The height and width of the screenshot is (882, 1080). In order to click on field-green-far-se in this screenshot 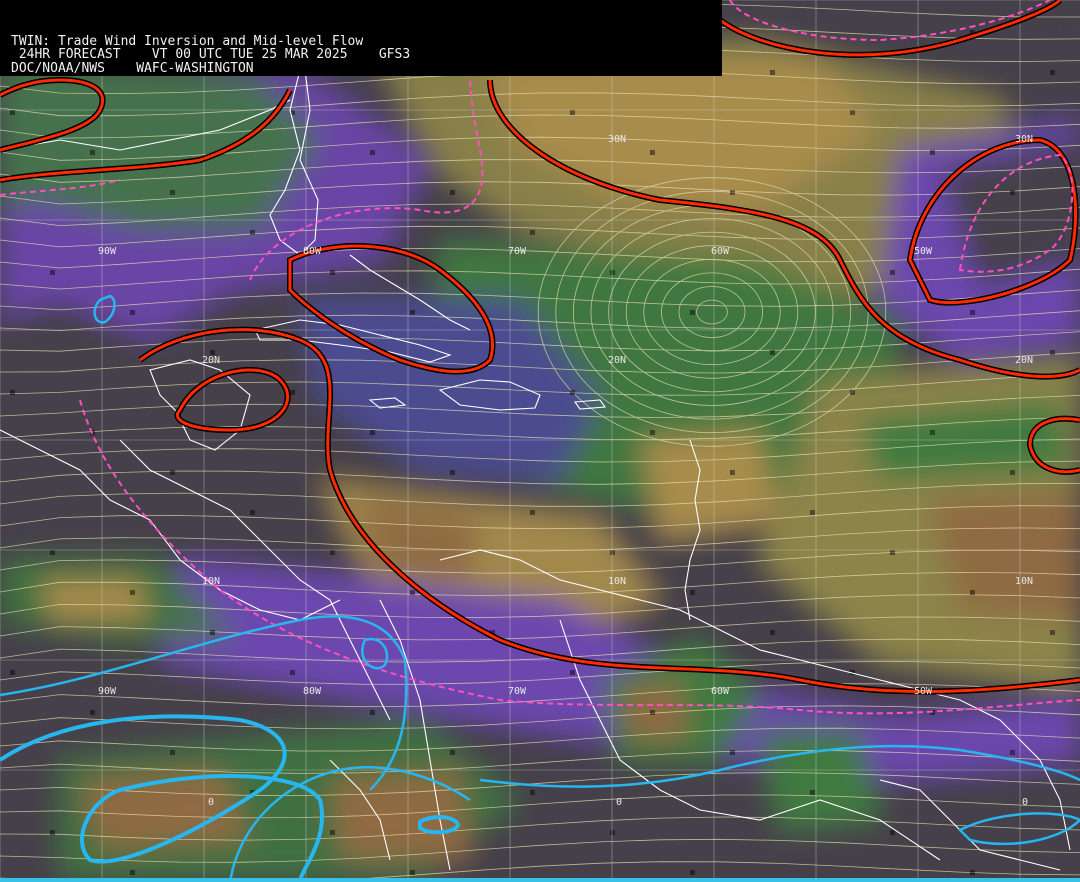, I will do `click(820, 780)`.